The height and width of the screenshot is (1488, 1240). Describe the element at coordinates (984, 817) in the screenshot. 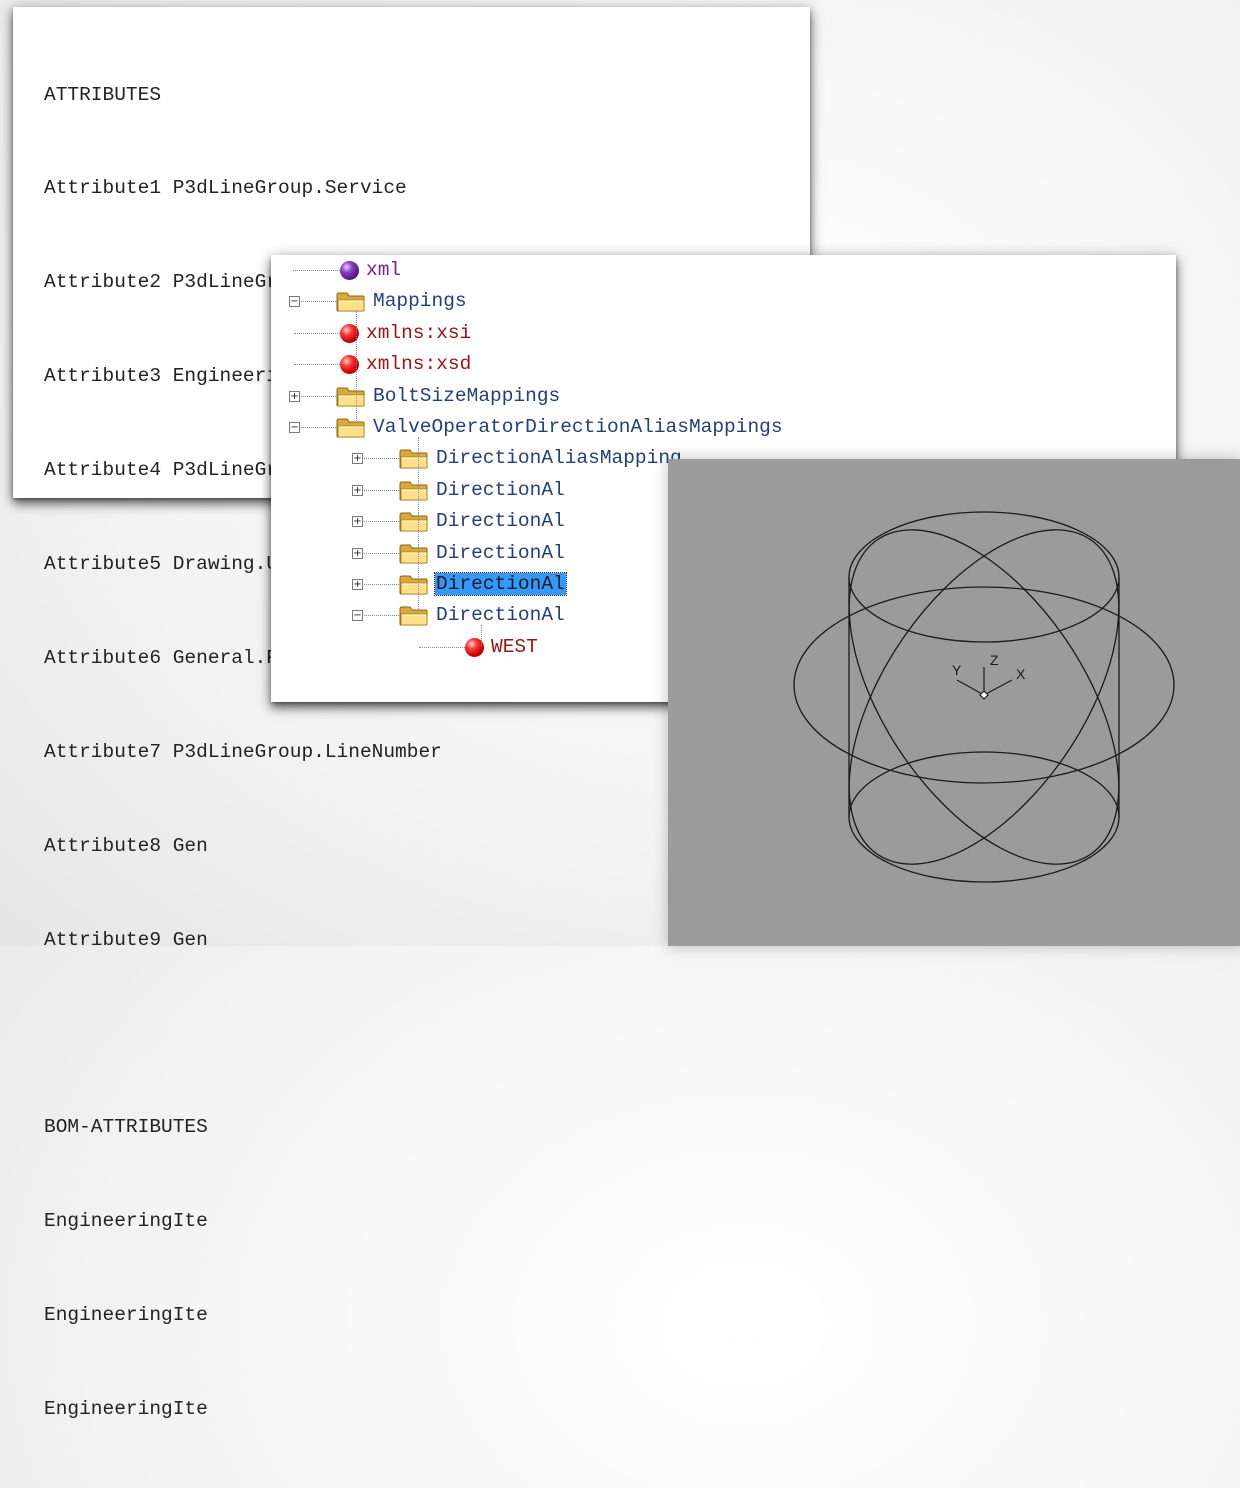

I see `bottom-ellipse` at that location.